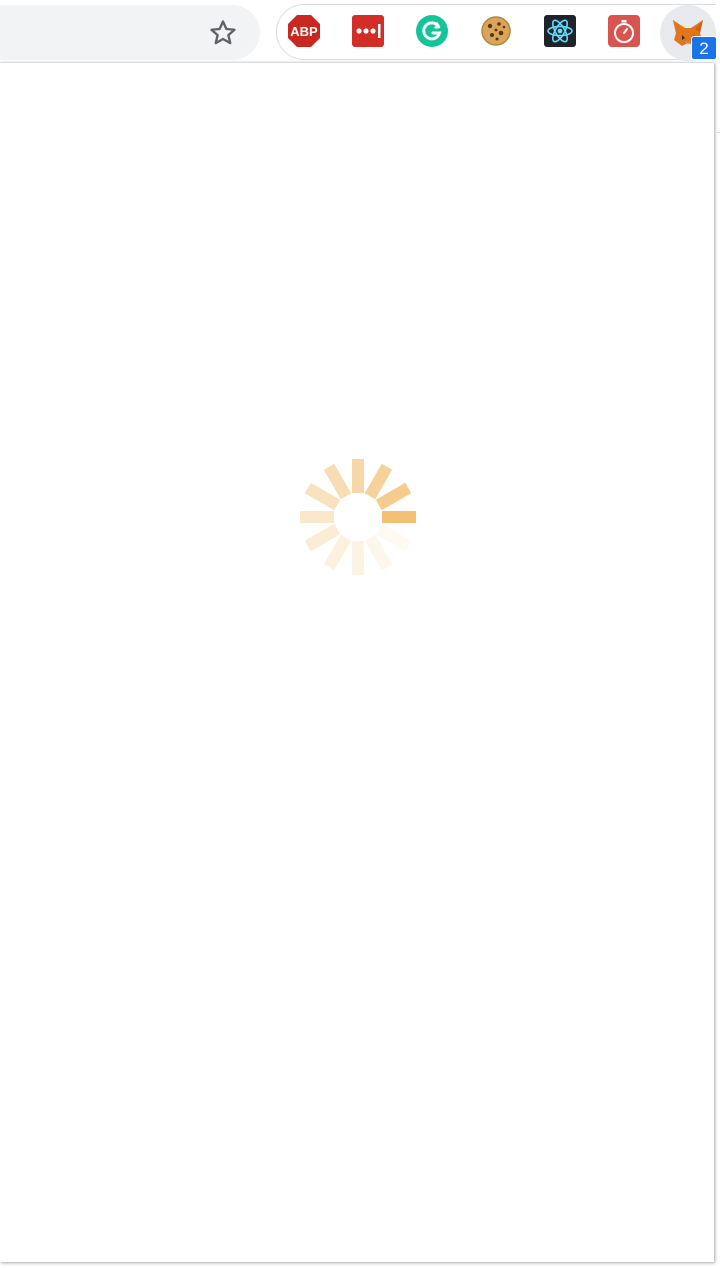 Image resolution: width=720 pixels, height=1268 pixels. I want to click on stopwatch-icon, so click(624, 31).